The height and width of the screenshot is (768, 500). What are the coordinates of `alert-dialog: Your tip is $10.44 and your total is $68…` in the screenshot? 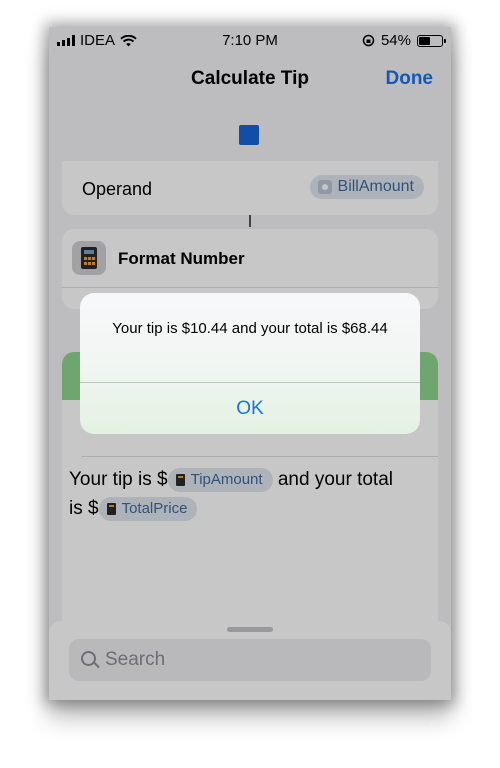 It's located at (250, 363).